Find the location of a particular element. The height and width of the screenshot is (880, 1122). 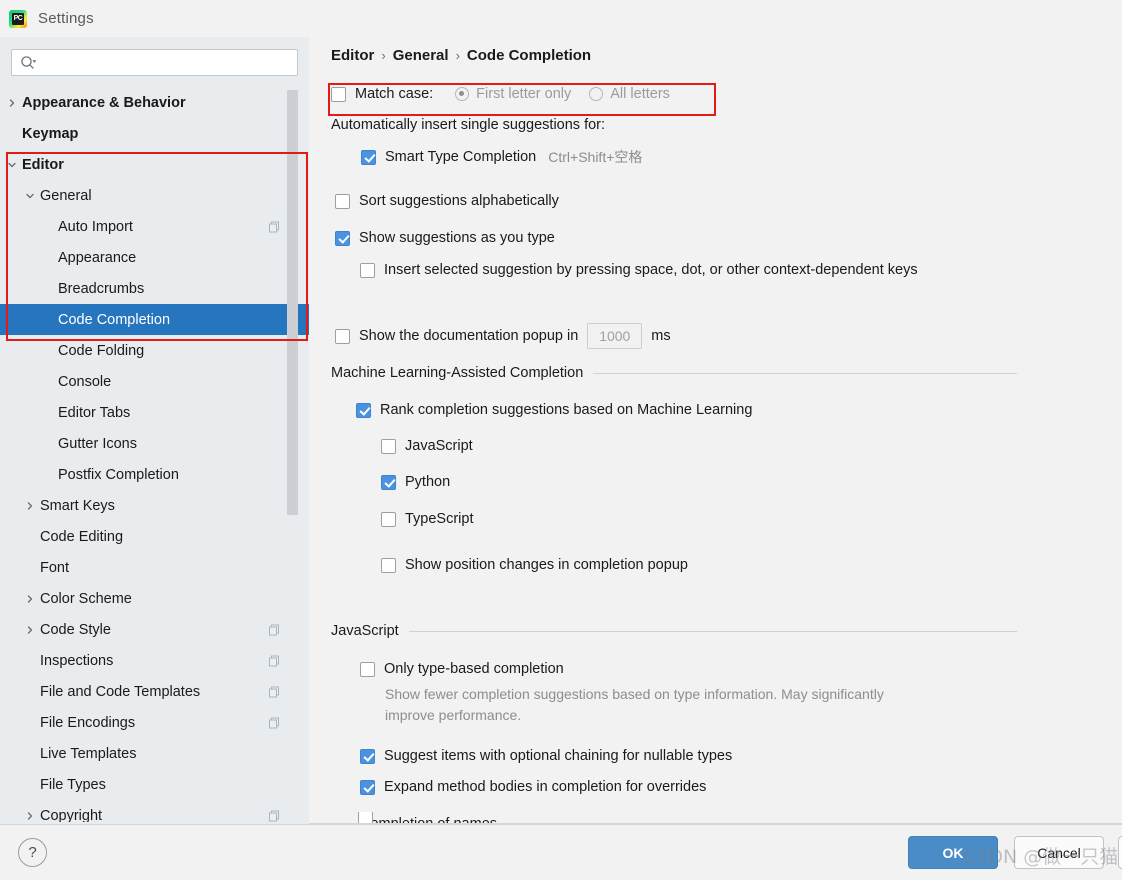

sidebar-item-code-folding: Code Folding is located at coordinates (154, 350).